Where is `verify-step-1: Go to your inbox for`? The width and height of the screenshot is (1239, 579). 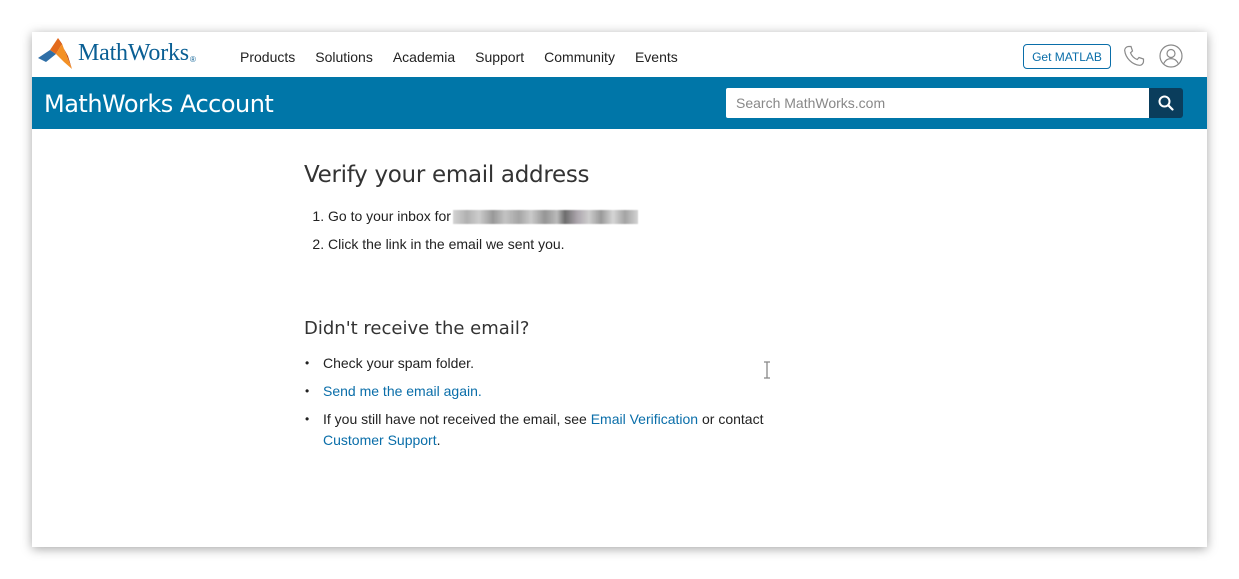 verify-step-1: Go to your inbox for is located at coordinates (596, 216).